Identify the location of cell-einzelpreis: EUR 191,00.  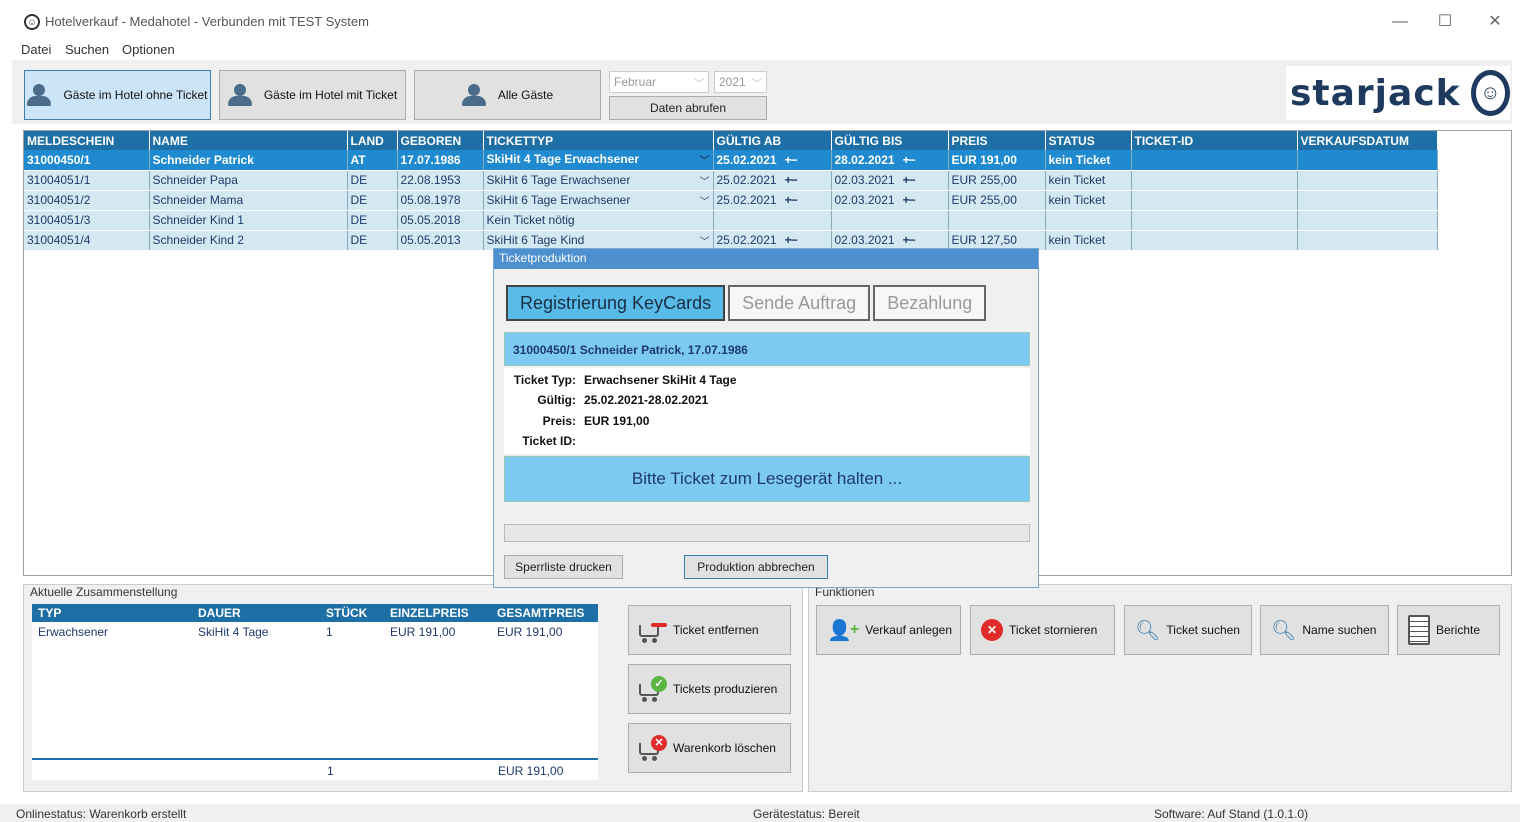
(423, 632).